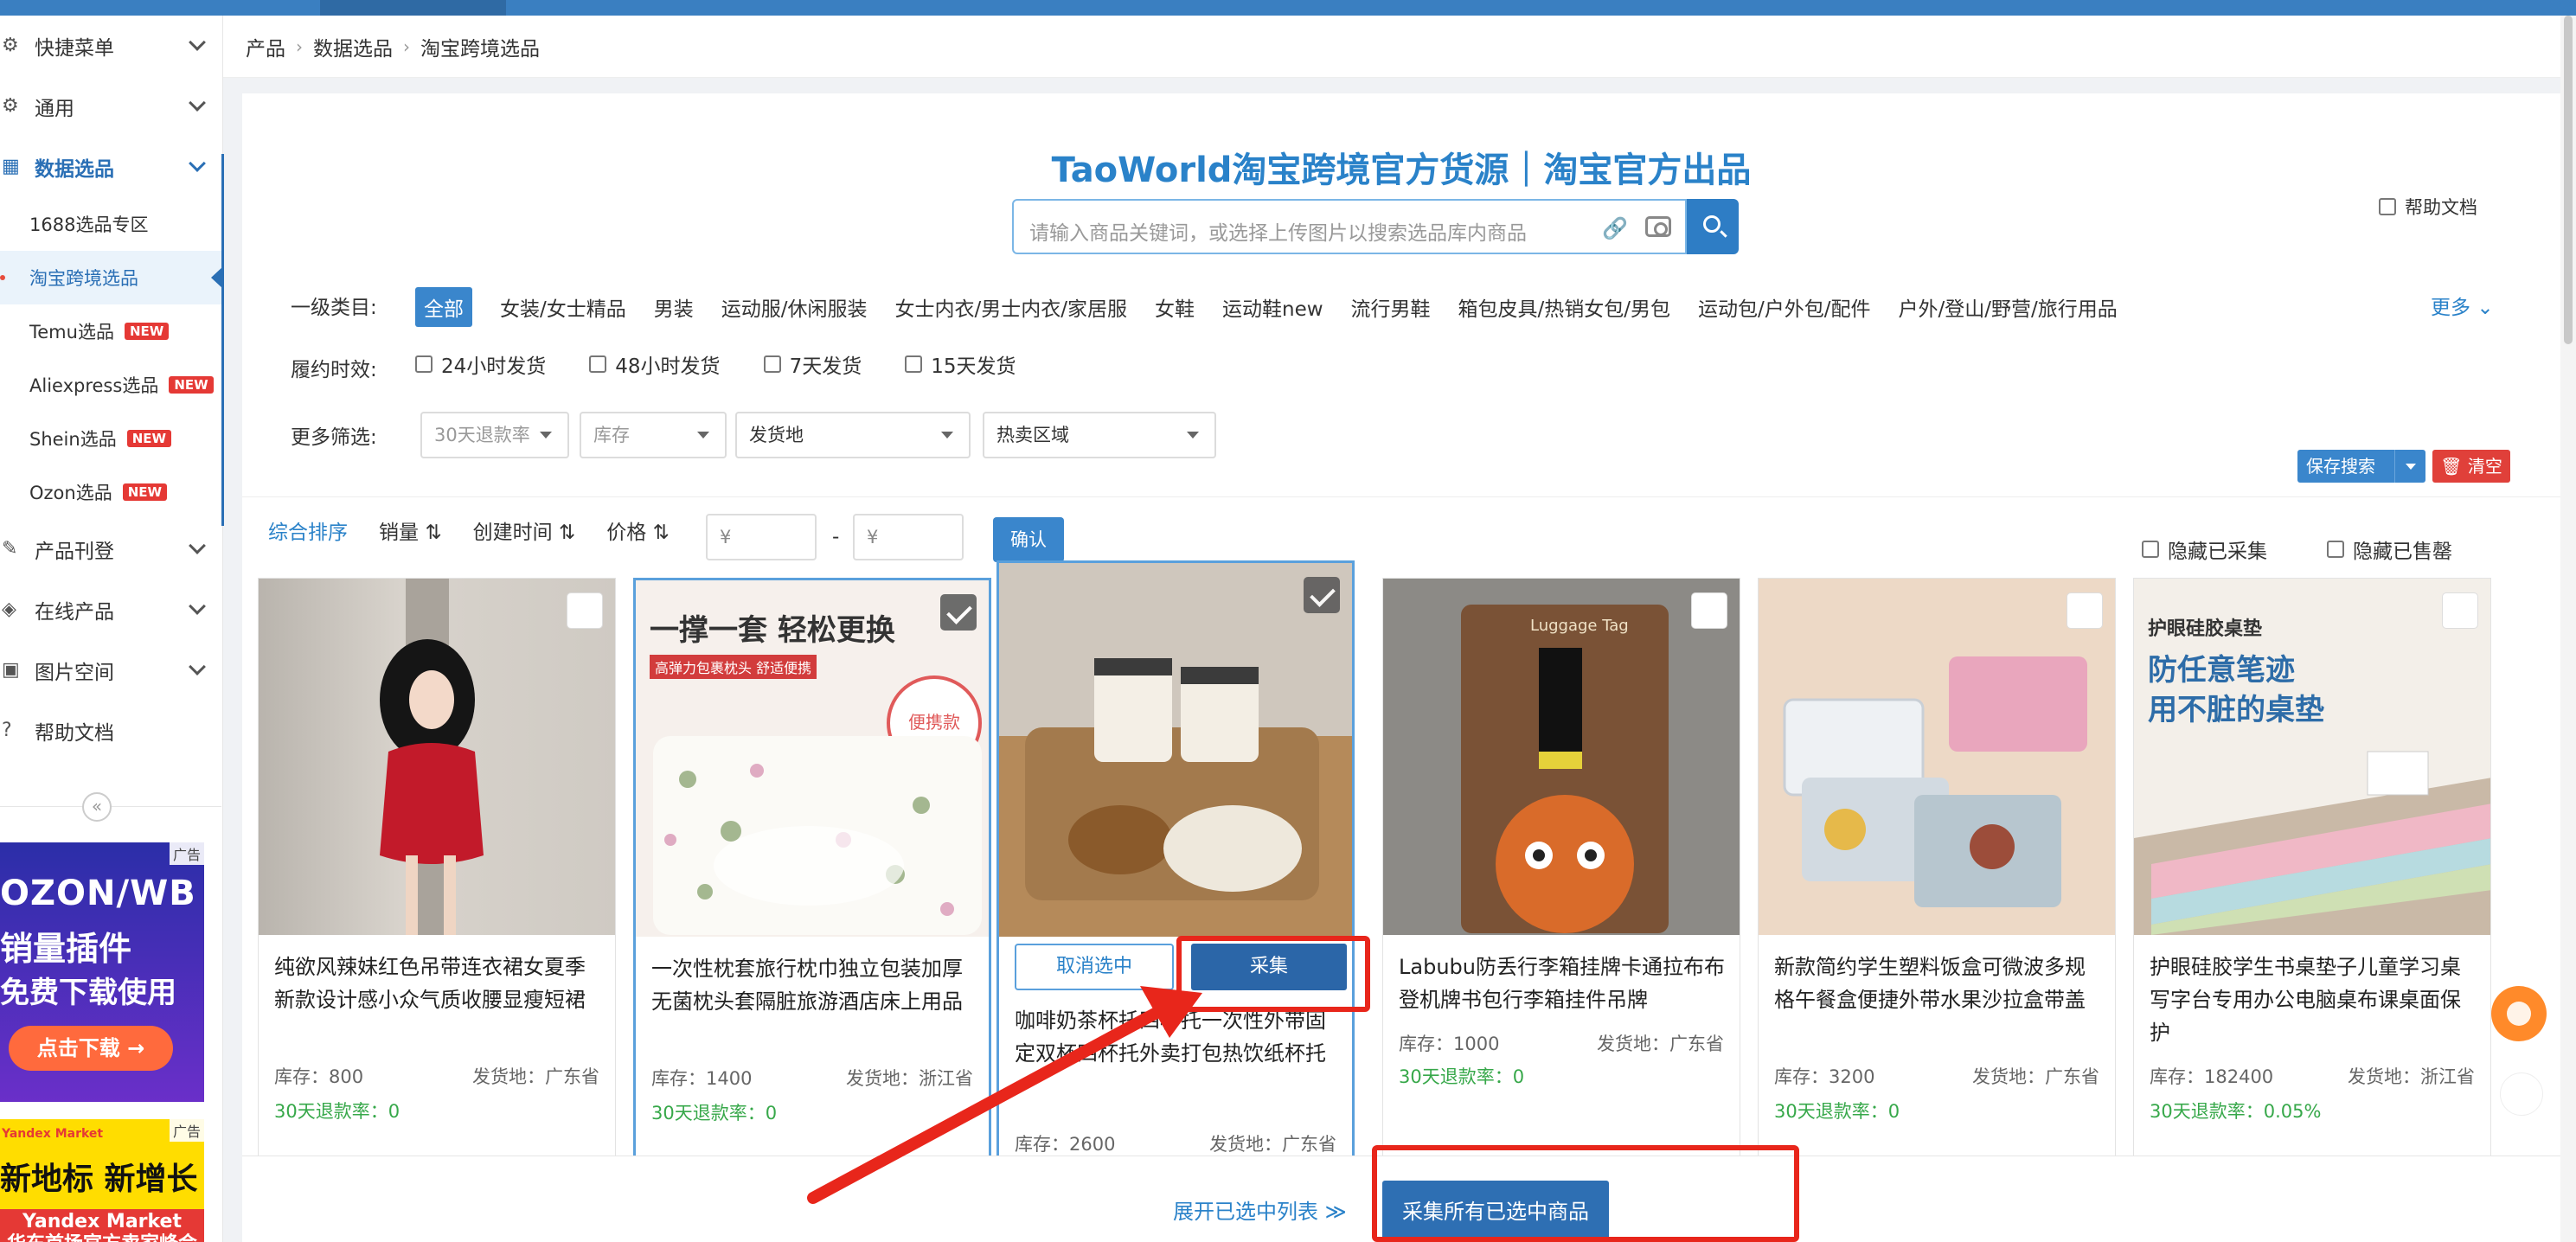  Describe the element at coordinates (102, 972) in the screenshot. I see `ozon-ad-banner: 广告 OZON/WB 销量插件 免费下载使用 点击下载 →` at that location.